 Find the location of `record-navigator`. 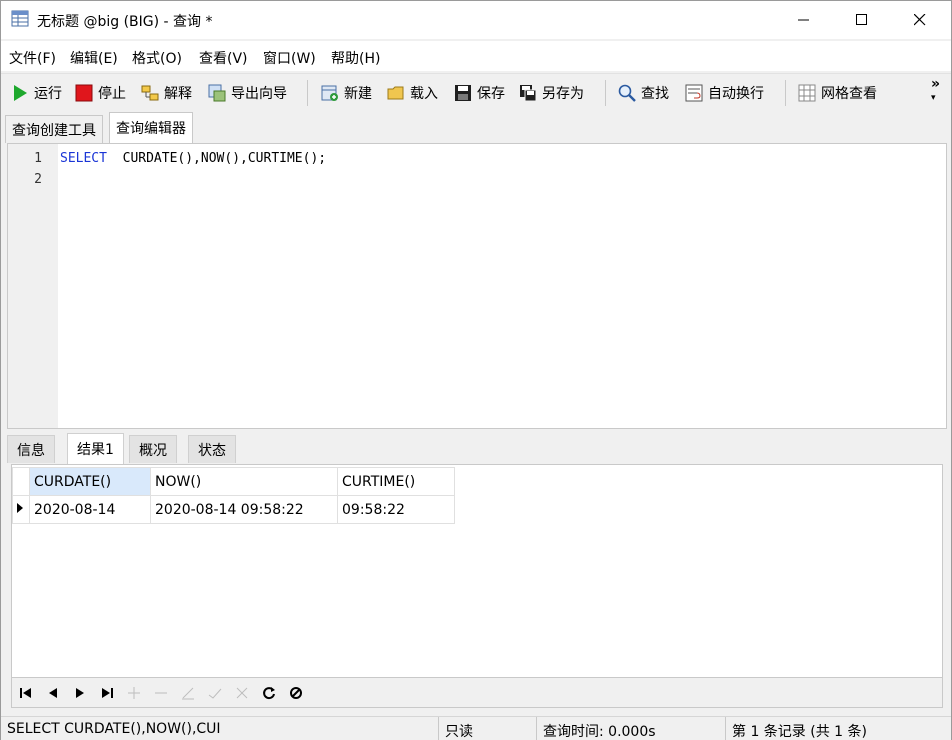

record-navigator is located at coordinates (477, 693).